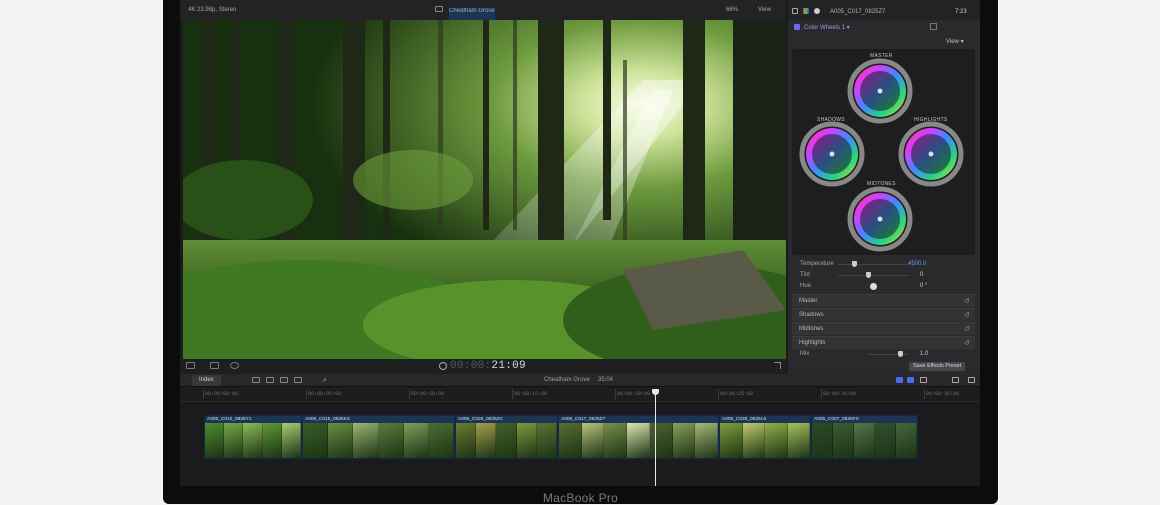 This screenshot has width=1160, height=505. I want to click on mix-row: Mix 1.0, so click(884, 354).